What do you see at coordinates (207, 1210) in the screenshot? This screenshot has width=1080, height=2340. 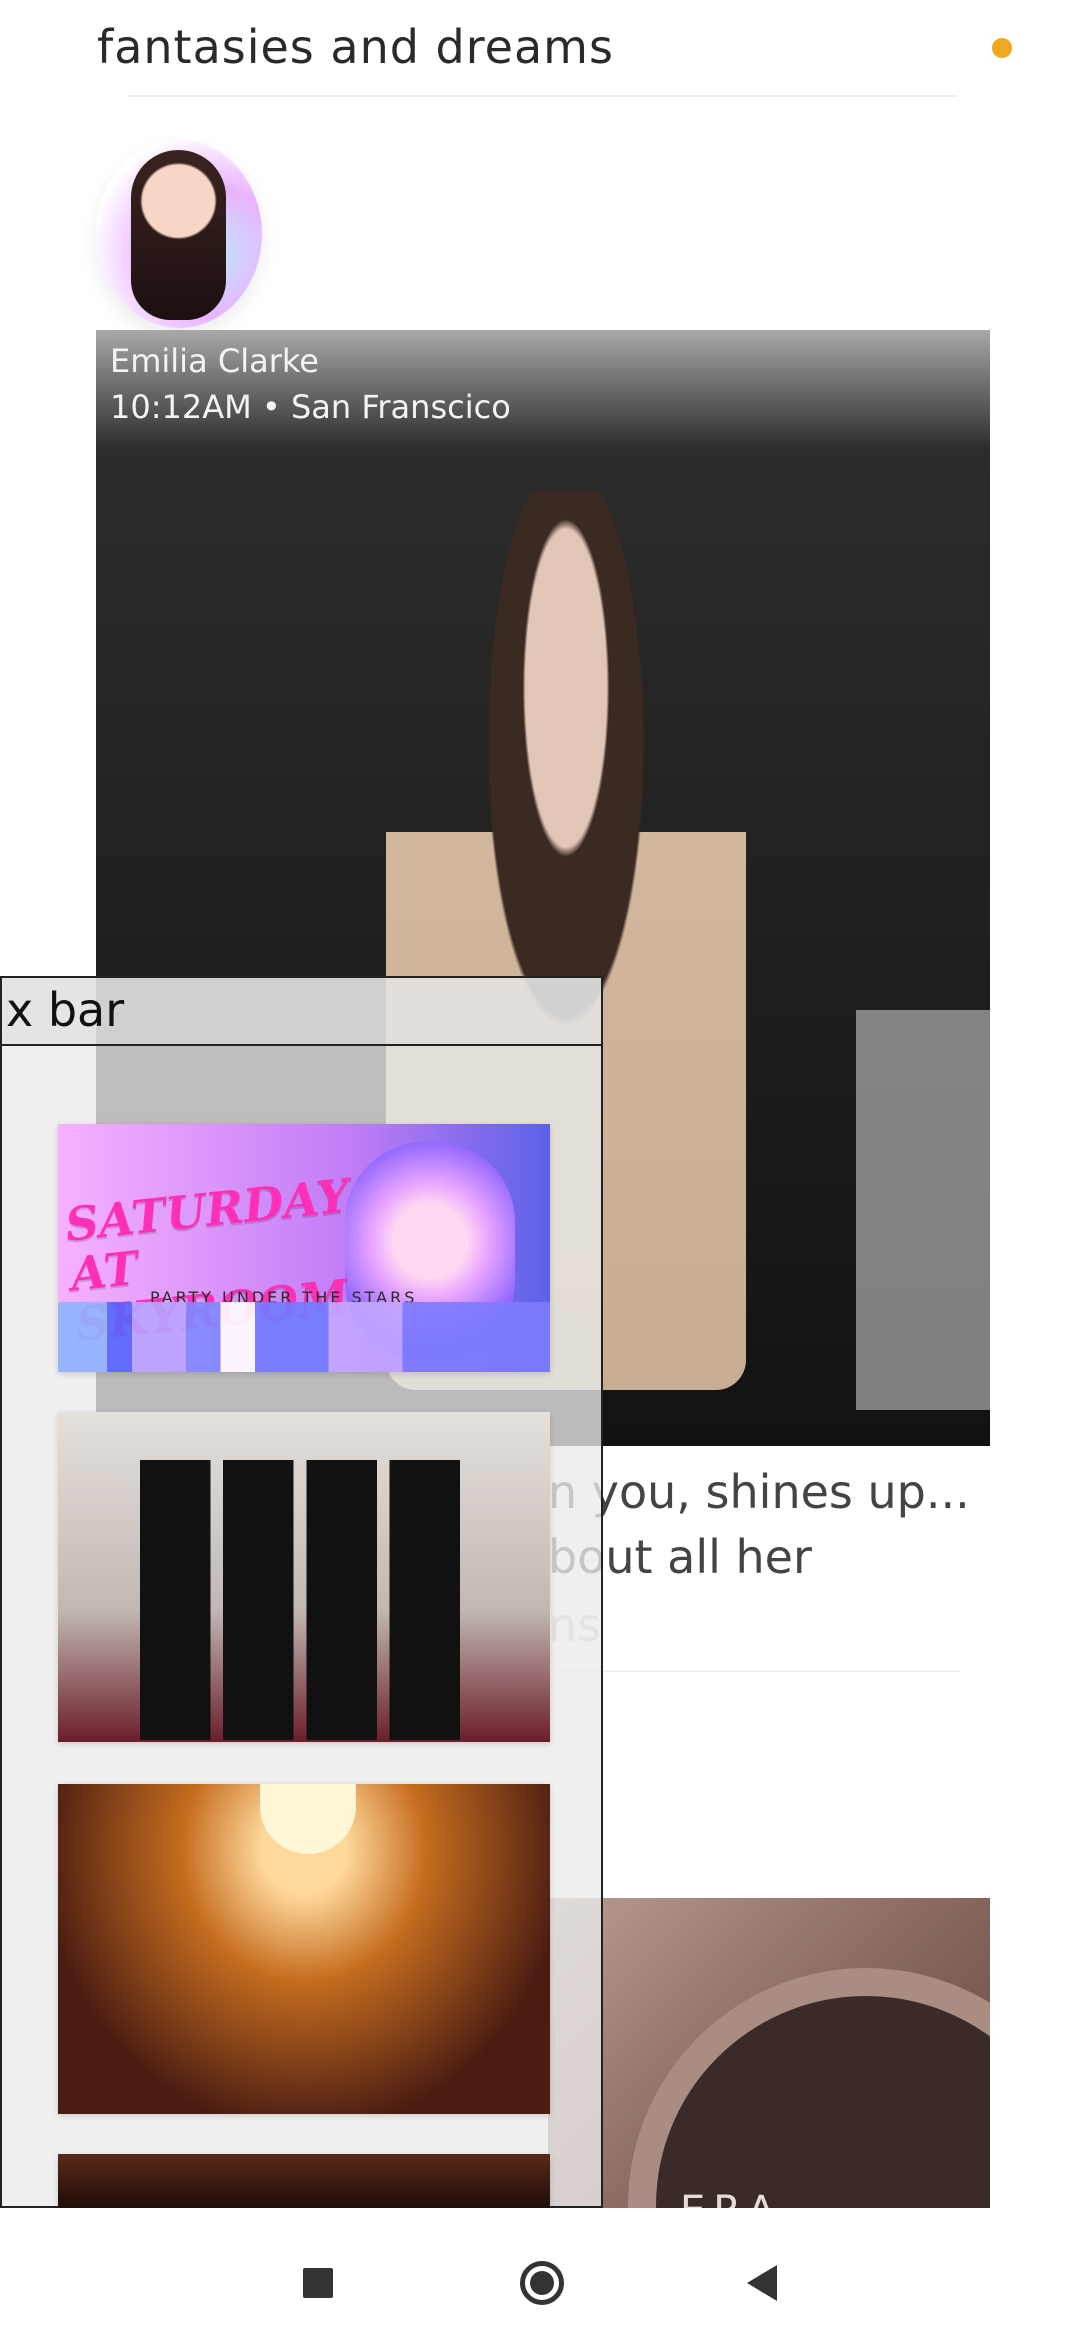 I see `event-title-line1: SATURDAY` at bounding box center [207, 1210].